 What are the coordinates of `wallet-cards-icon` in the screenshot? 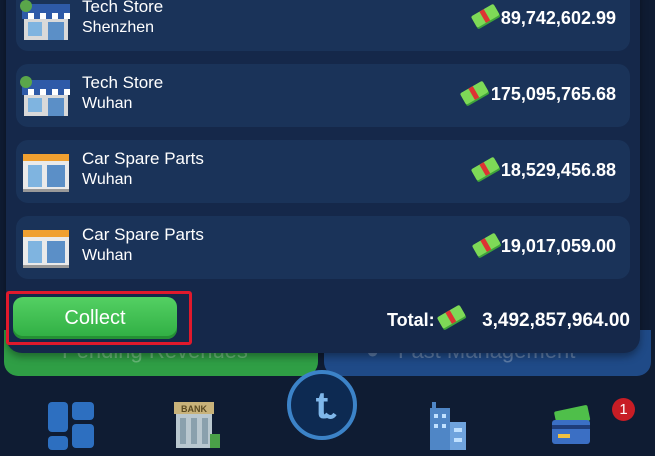 It's located at (573, 426).